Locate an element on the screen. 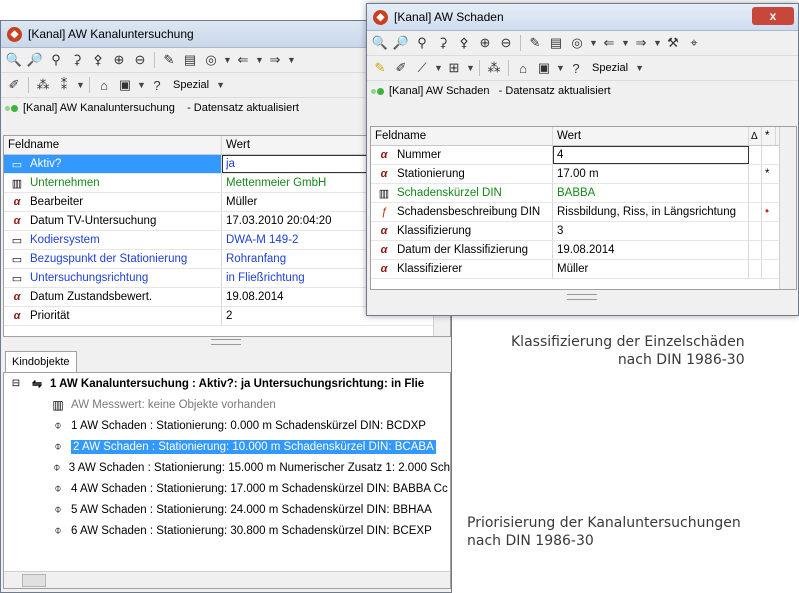  grid-row: α Datum der Klassifizierung 19.08.2014 is located at coordinates (583, 250).